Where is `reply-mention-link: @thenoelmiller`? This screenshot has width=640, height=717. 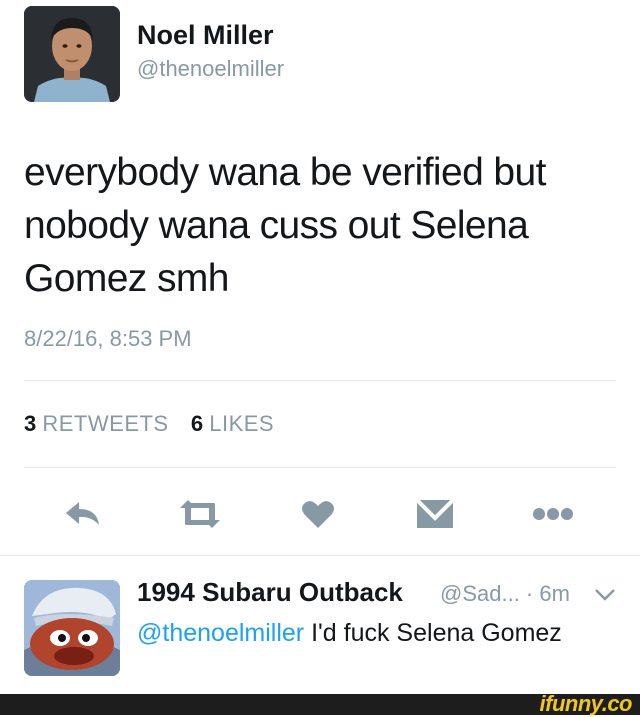 reply-mention-link: @thenoelmiller is located at coordinates (220, 633).